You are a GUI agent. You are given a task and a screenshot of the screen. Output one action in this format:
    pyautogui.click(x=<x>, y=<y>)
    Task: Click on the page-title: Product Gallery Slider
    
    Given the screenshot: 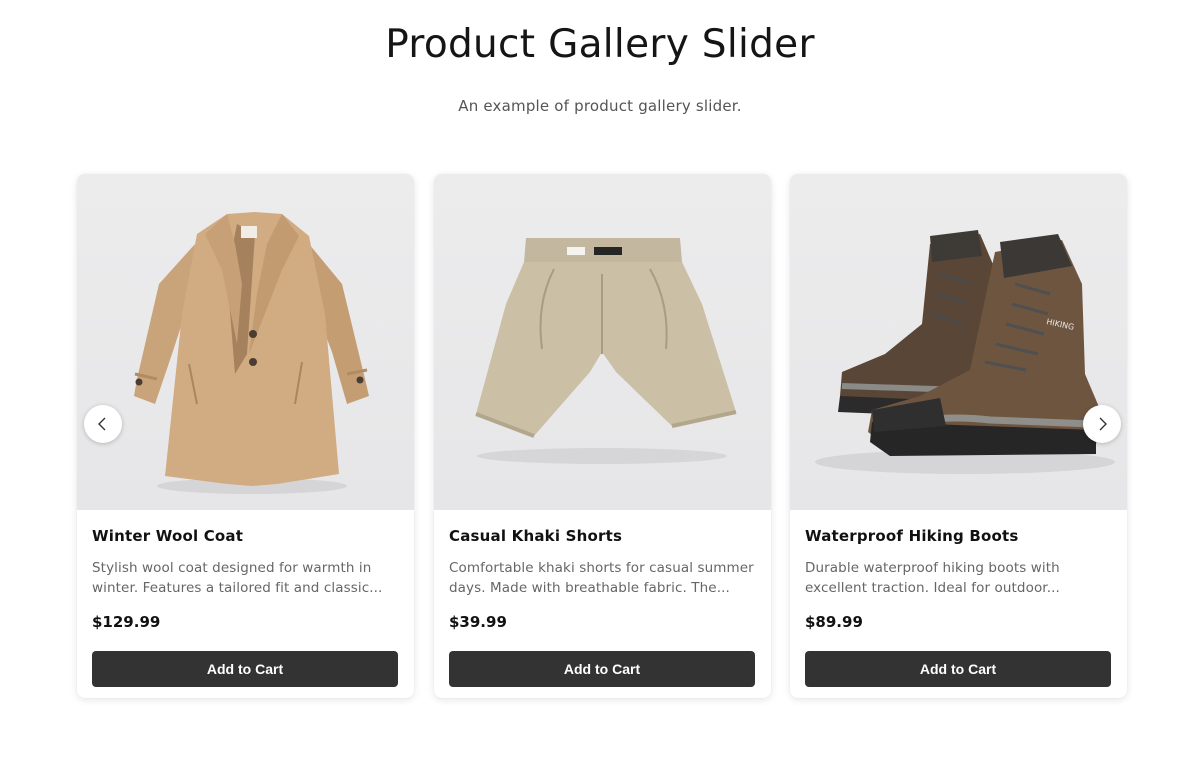 What is the action you would take?
    pyautogui.click(x=600, y=44)
    